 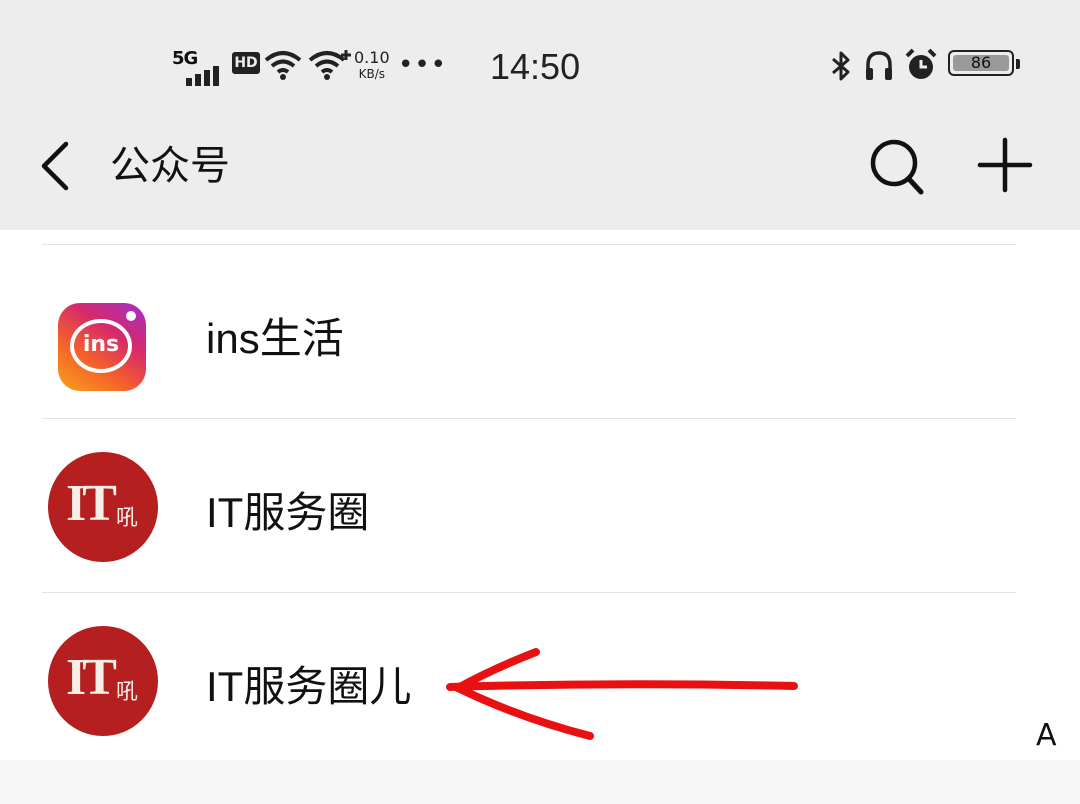 I want to click on ins-avatar-icon: ins, so click(x=102, y=347).